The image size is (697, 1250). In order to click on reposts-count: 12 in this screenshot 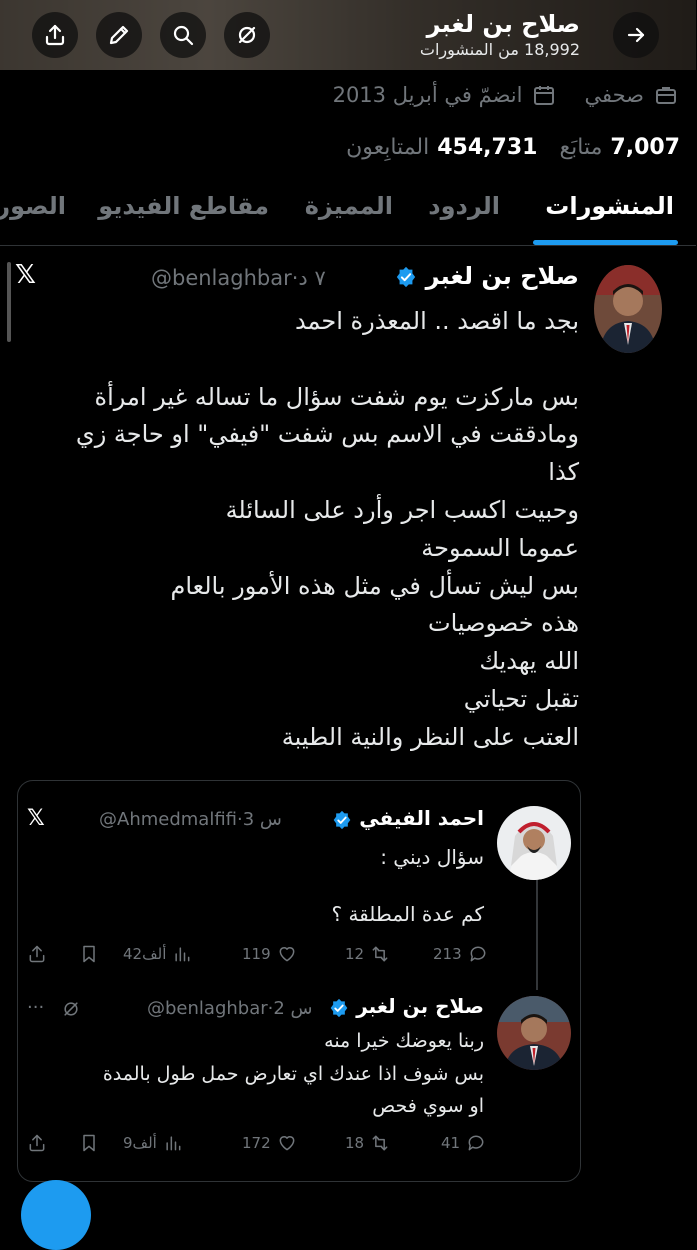, I will do `click(356, 954)`.